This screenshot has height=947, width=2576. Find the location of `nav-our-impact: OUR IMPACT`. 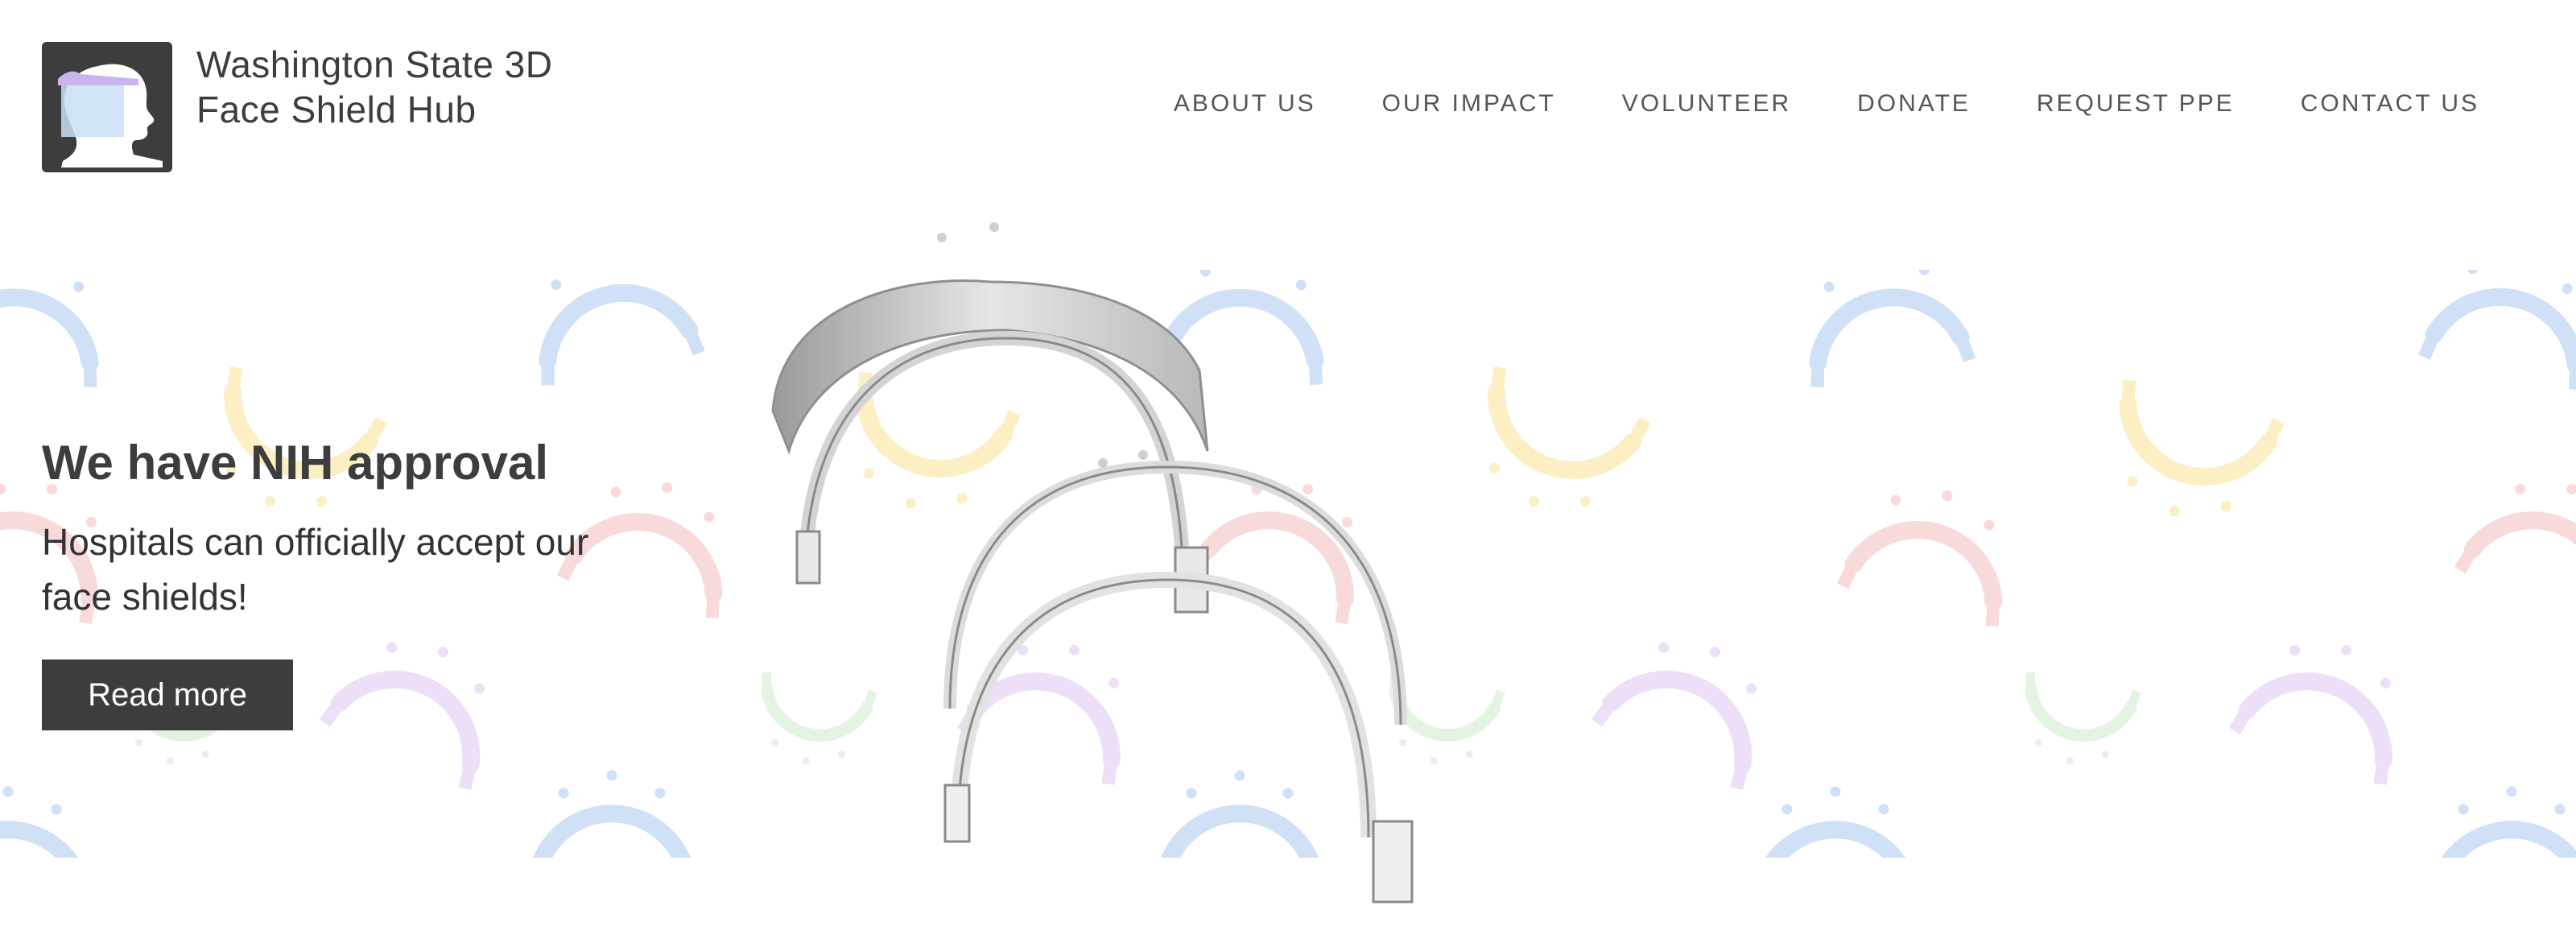

nav-our-impact: OUR IMPACT is located at coordinates (1469, 104).